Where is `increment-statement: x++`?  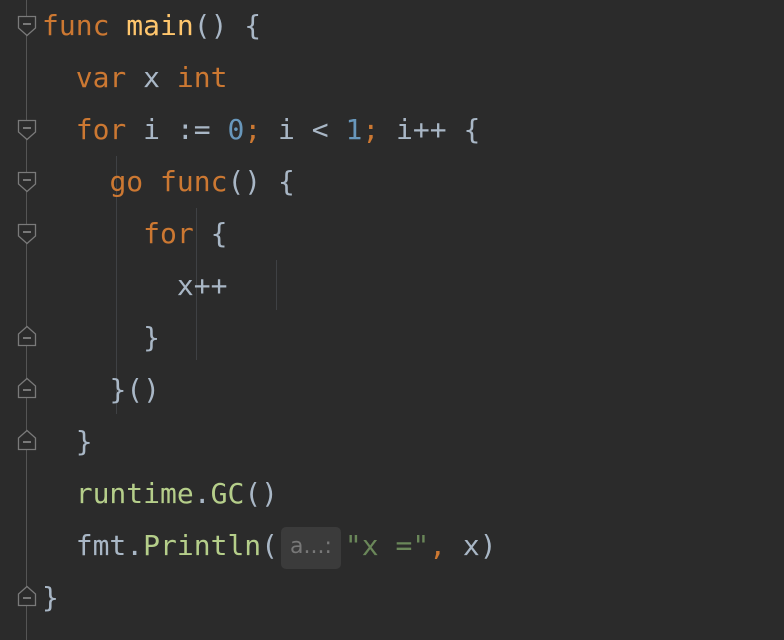 increment-statement: x++ is located at coordinates (202, 285).